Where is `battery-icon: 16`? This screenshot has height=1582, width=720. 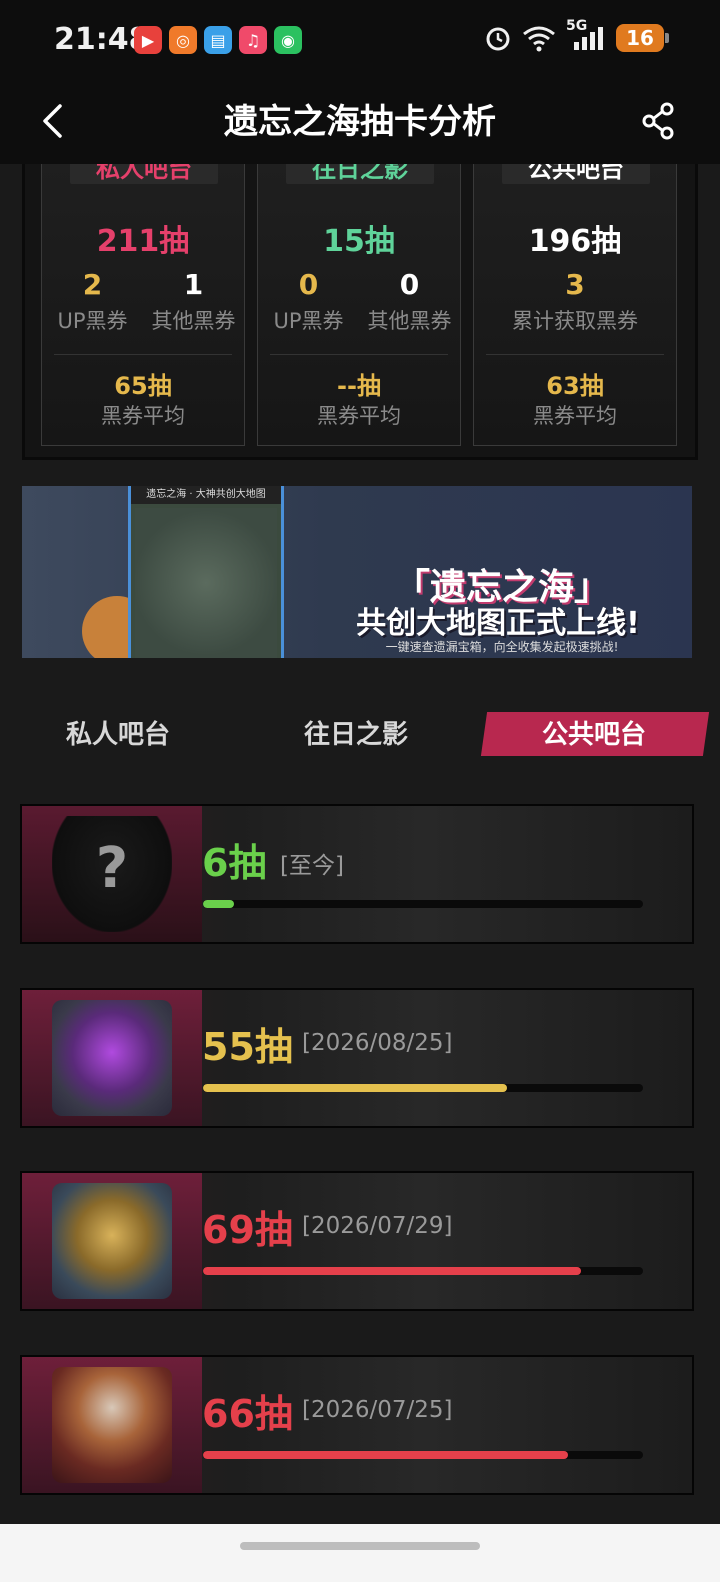 battery-icon: 16 is located at coordinates (642, 38).